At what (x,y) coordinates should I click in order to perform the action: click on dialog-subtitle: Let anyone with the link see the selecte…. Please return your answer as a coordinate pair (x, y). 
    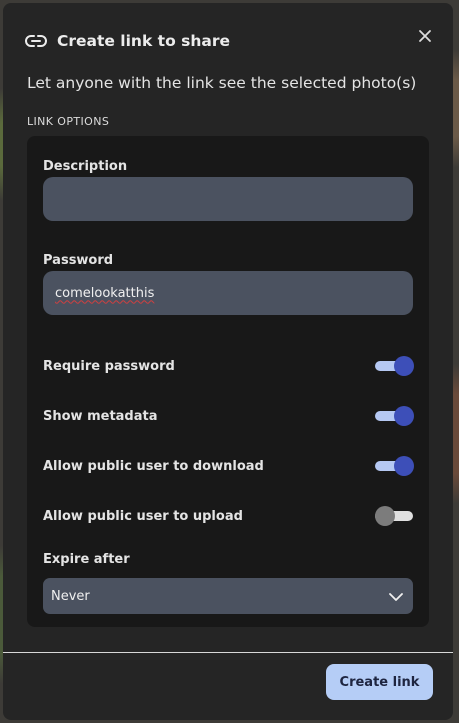
    Looking at the image, I should click on (222, 83).